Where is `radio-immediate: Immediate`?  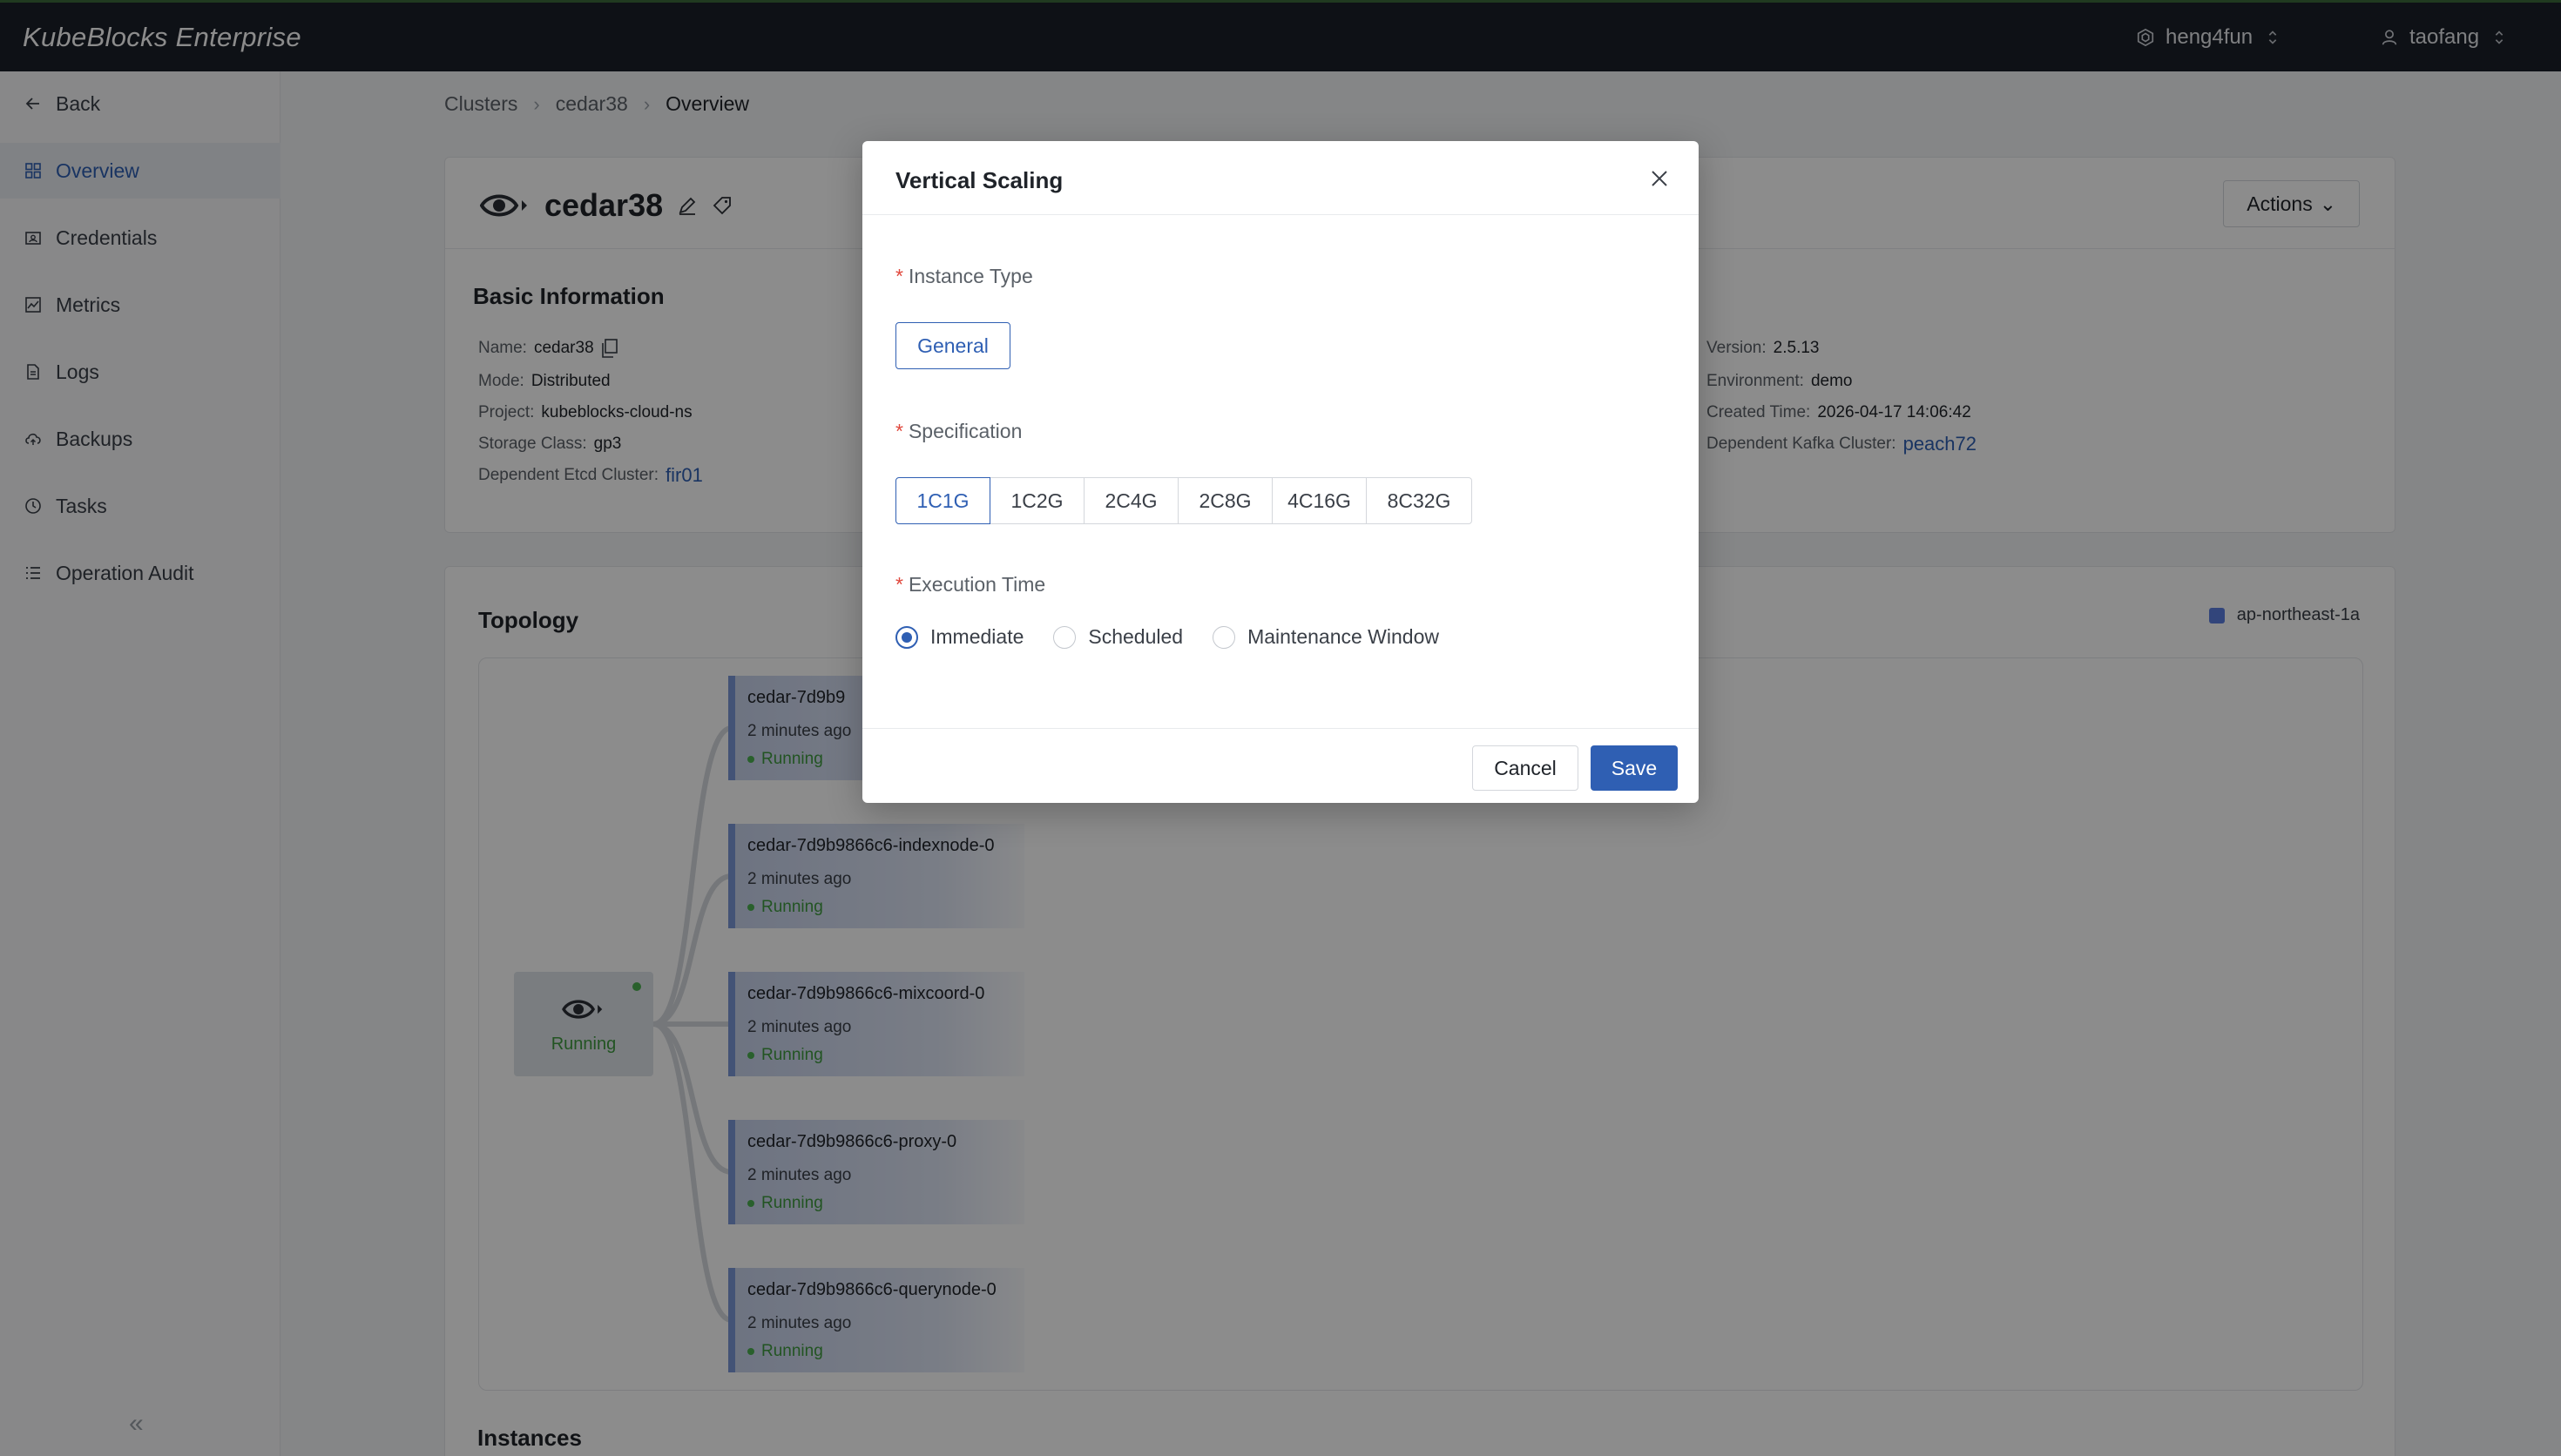
radio-immediate: Immediate is located at coordinates (959, 637).